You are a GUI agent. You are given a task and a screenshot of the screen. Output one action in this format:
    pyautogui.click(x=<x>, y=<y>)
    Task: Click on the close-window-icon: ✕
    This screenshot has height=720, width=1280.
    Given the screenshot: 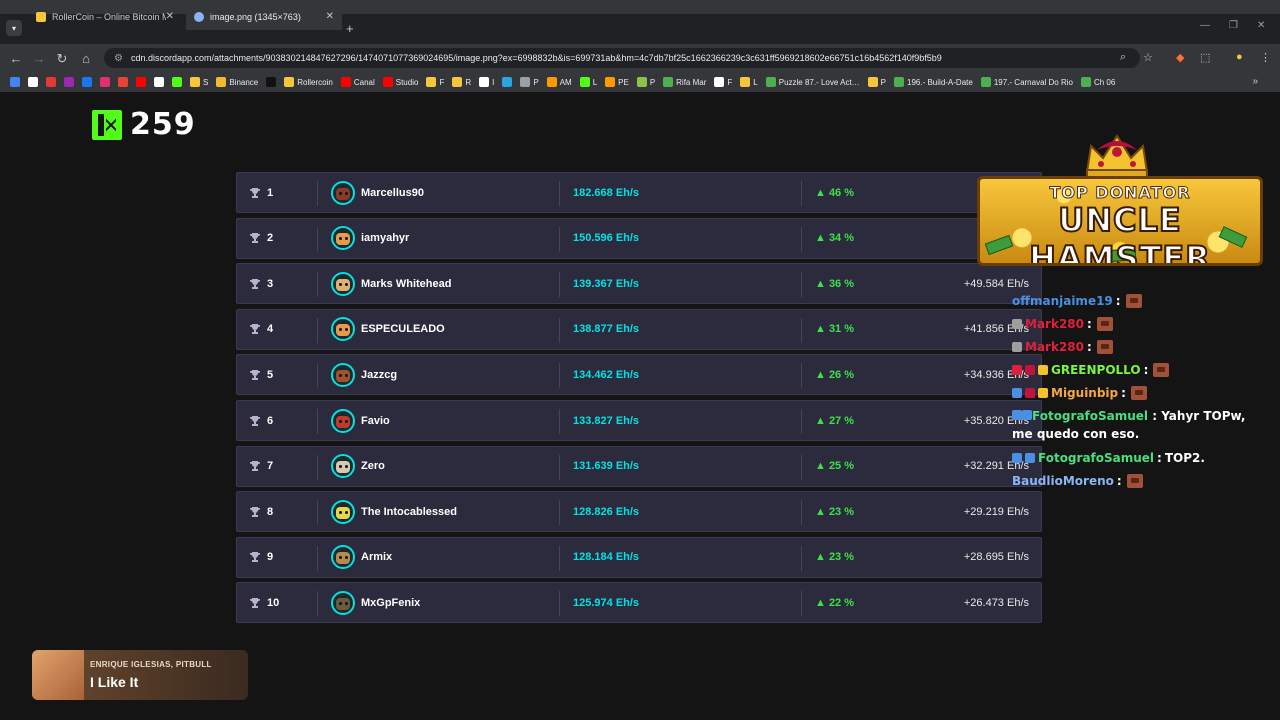 What is the action you would take?
    pyautogui.click(x=1261, y=25)
    